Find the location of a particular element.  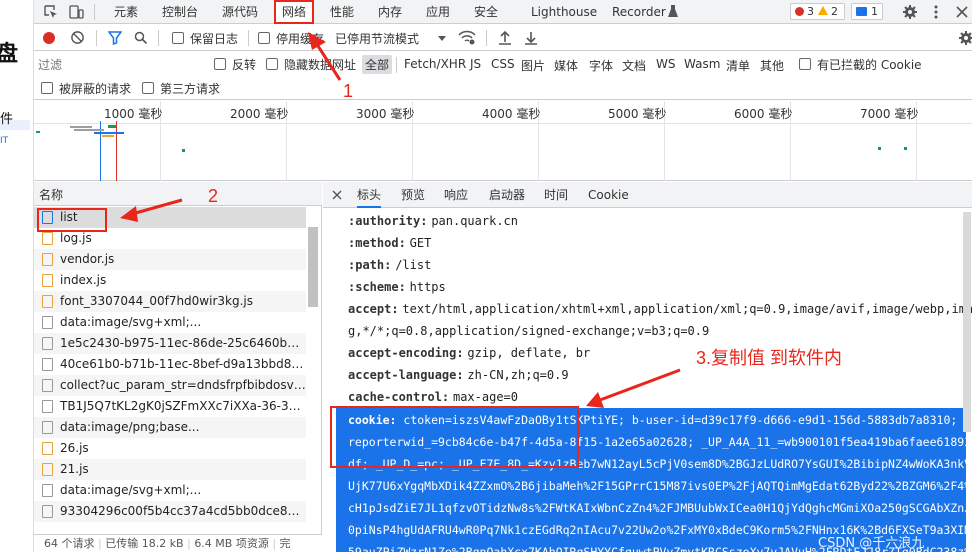

export-har-icon is located at coordinates (531, 37).